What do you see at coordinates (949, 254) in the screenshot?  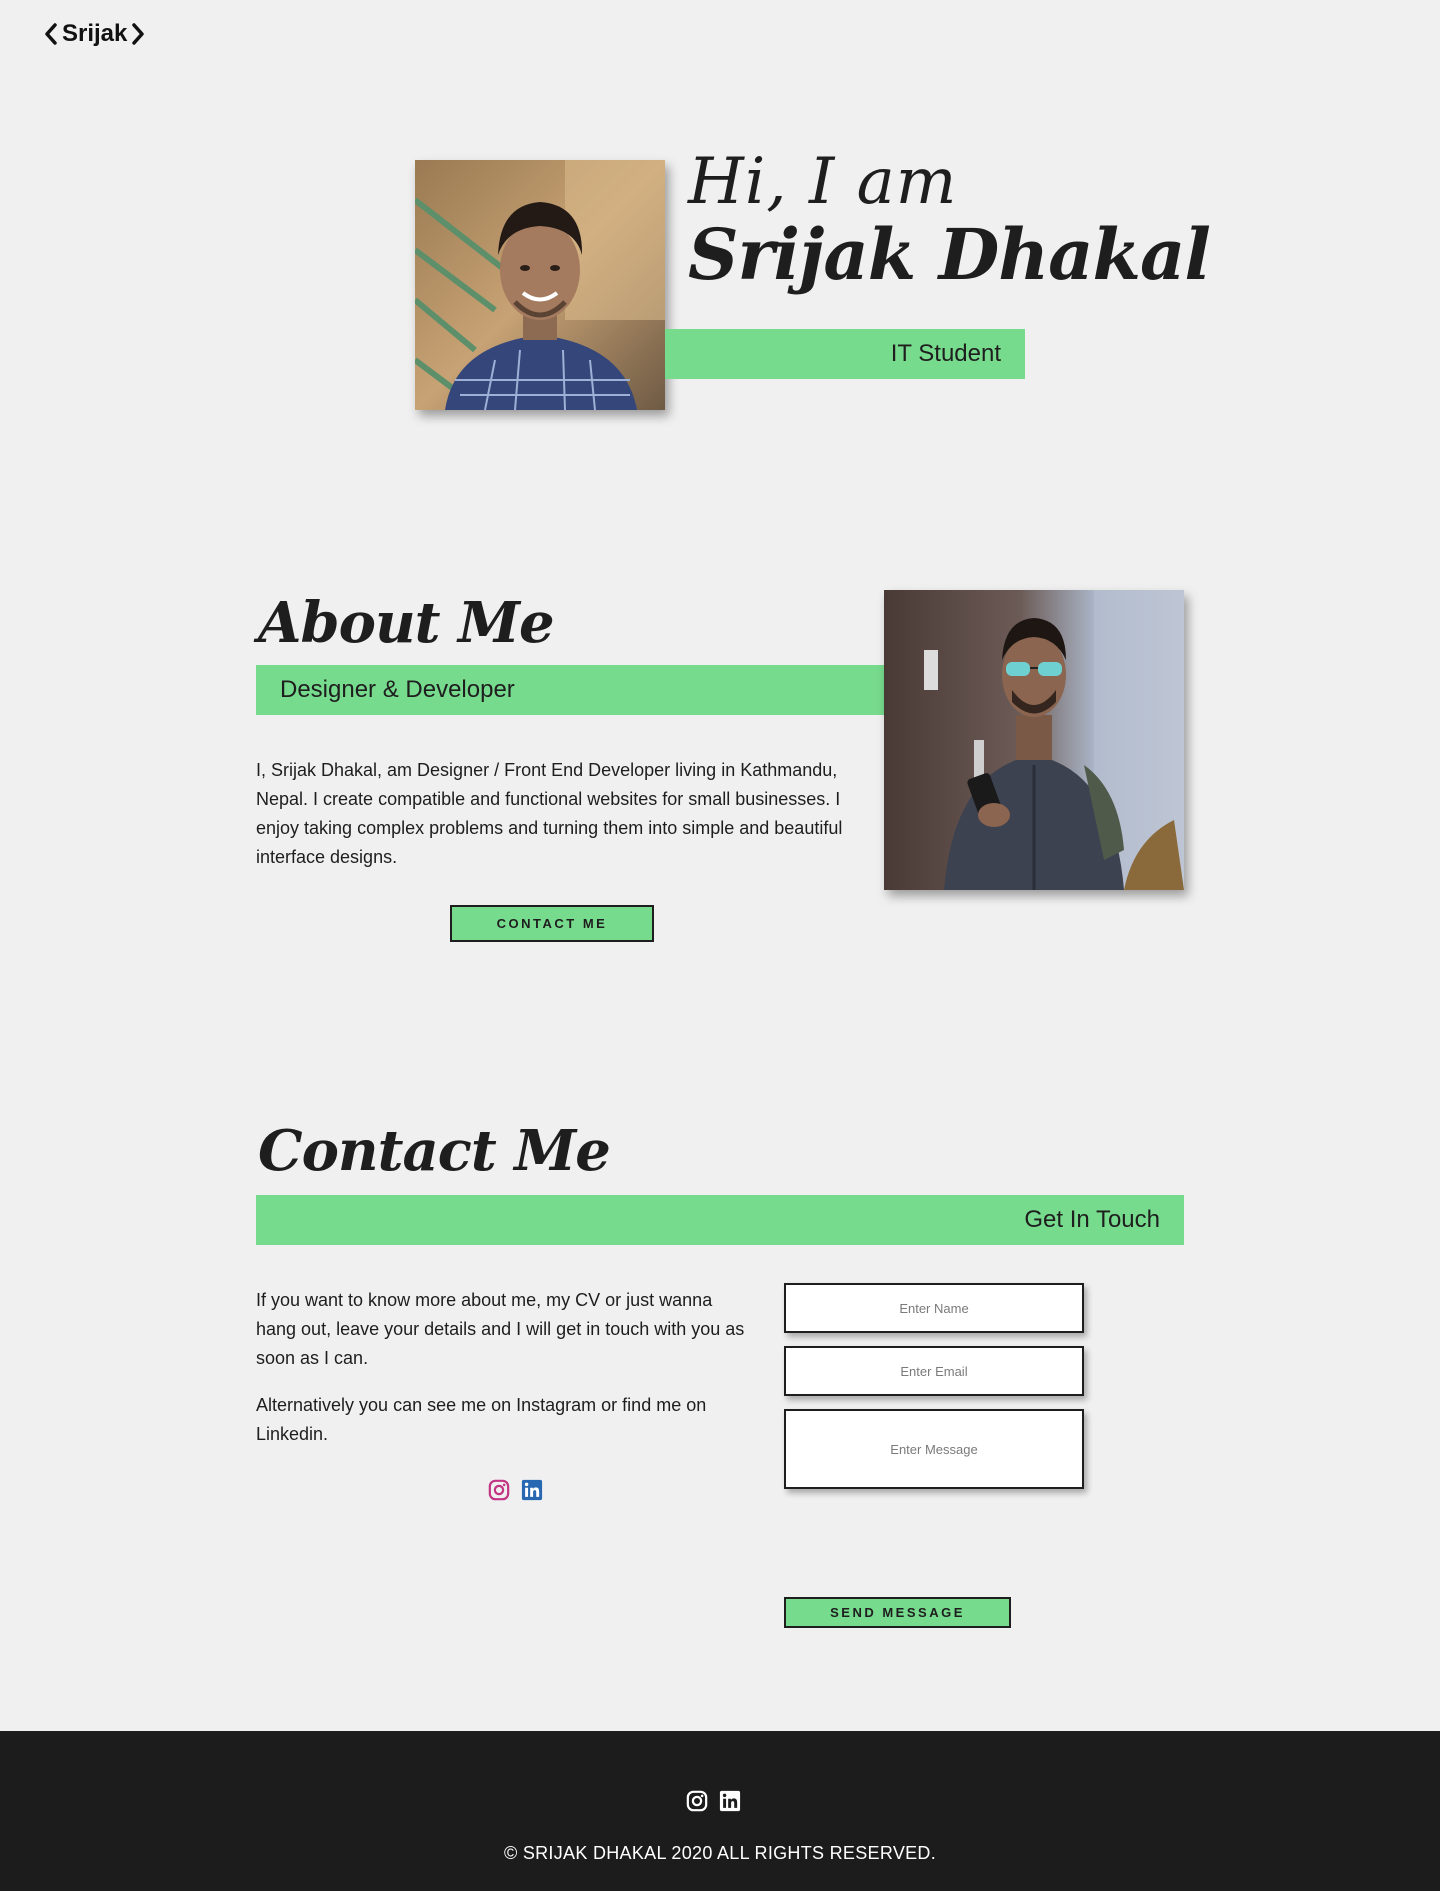 I see `hero-name: Srijak Dhakal` at bounding box center [949, 254].